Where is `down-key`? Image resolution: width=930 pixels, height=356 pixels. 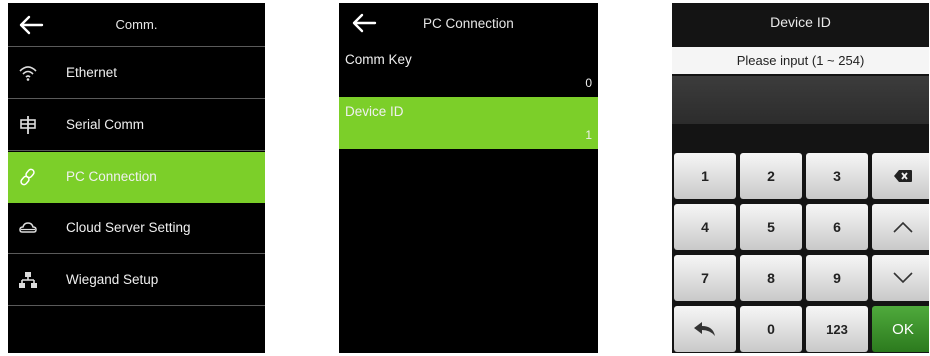
down-key is located at coordinates (900, 278).